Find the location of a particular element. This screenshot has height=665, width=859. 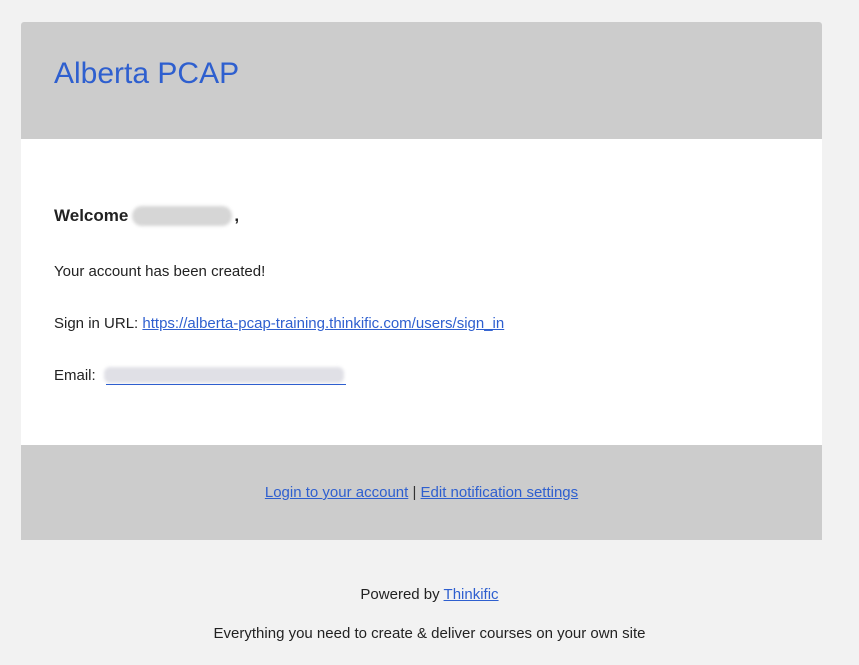

account-created-text: Your account has been created! is located at coordinates (160, 271).